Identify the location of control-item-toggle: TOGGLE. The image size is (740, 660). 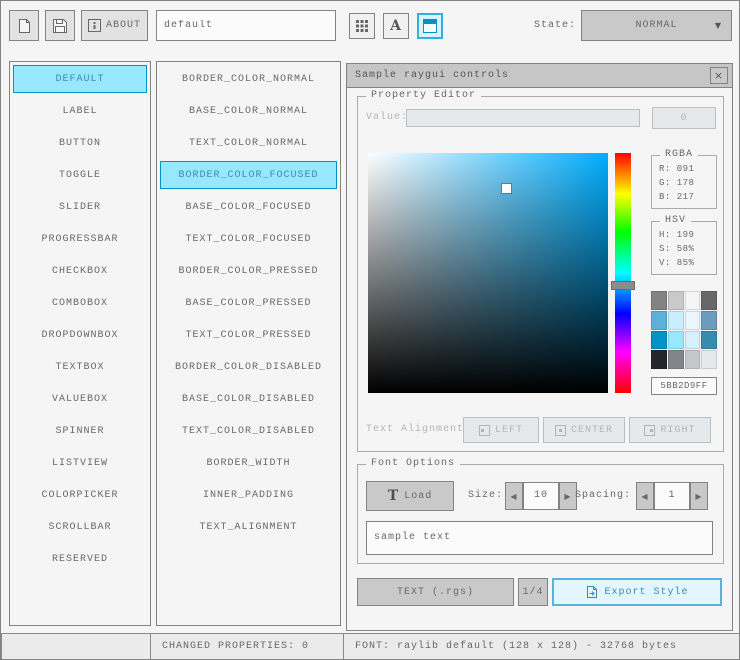
(80, 175).